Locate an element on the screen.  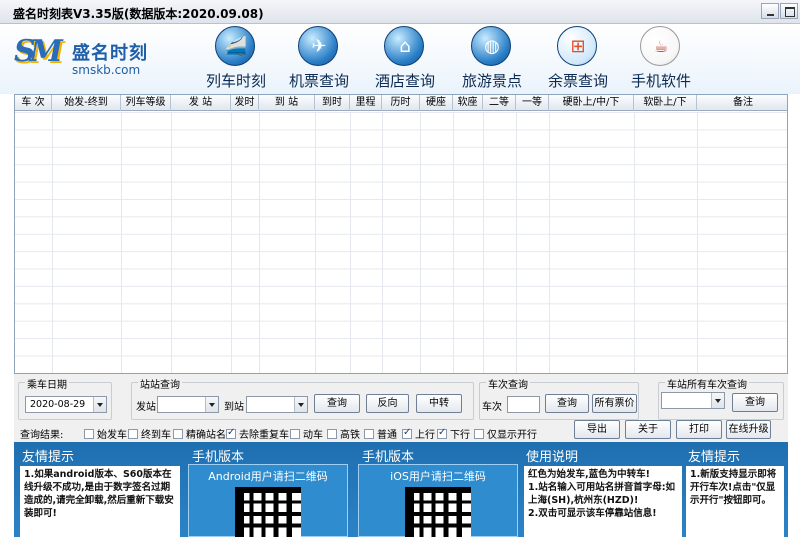
nav-ticket-availability: ⊞ 余票查询 is located at coordinates (578, 59).